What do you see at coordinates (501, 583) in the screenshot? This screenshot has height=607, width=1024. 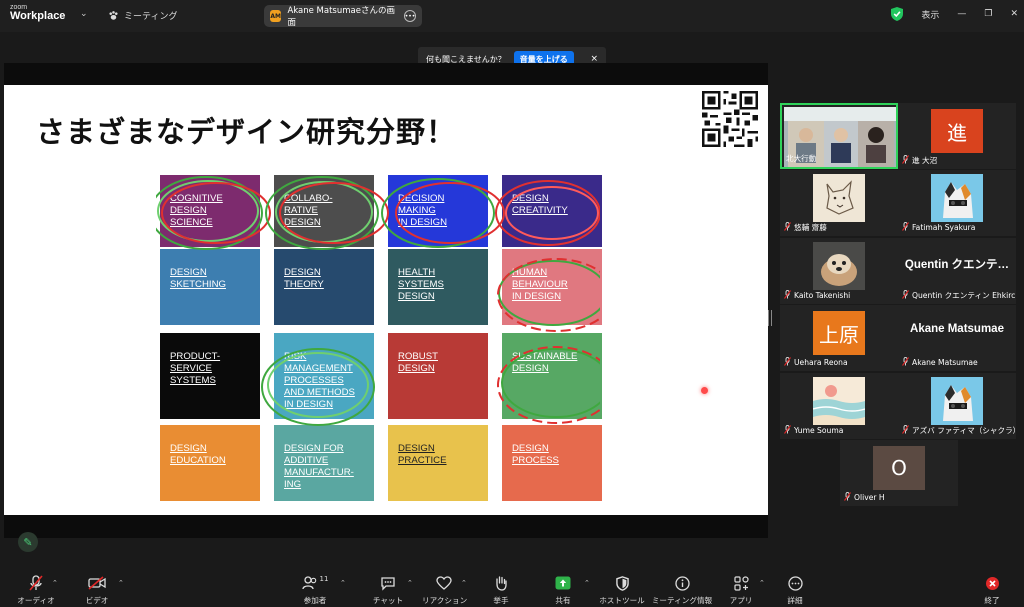 I see `hand-icon` at bounding box center [501, 583].